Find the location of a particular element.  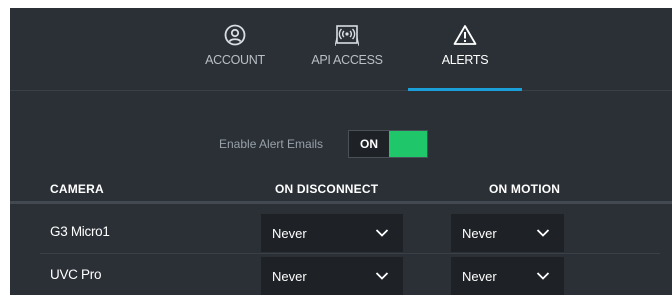

enable-alert-emails-label: Enable Alert Emails is located at coordinates (271, 144).